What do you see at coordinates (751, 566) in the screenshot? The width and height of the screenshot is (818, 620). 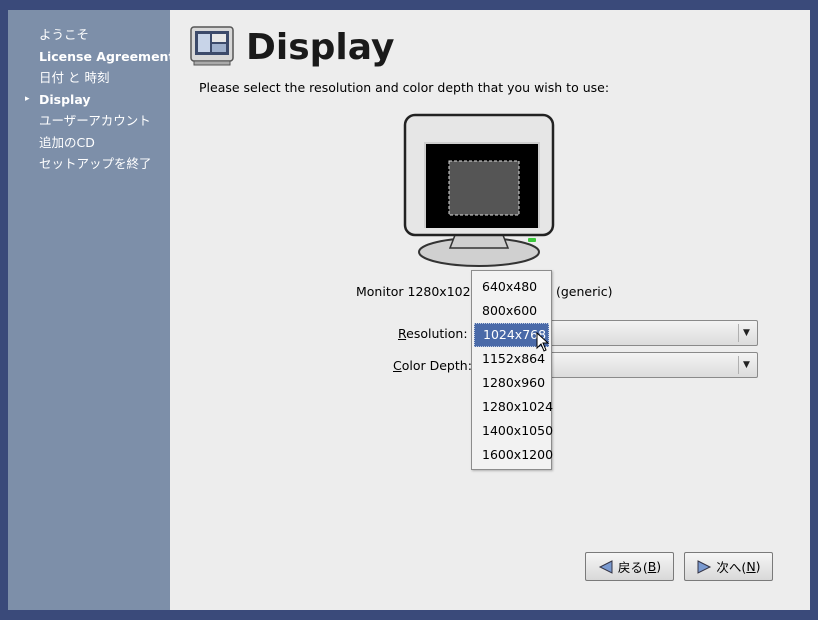 I see `button-mnemonic: N` at bounding box center [751, 566].